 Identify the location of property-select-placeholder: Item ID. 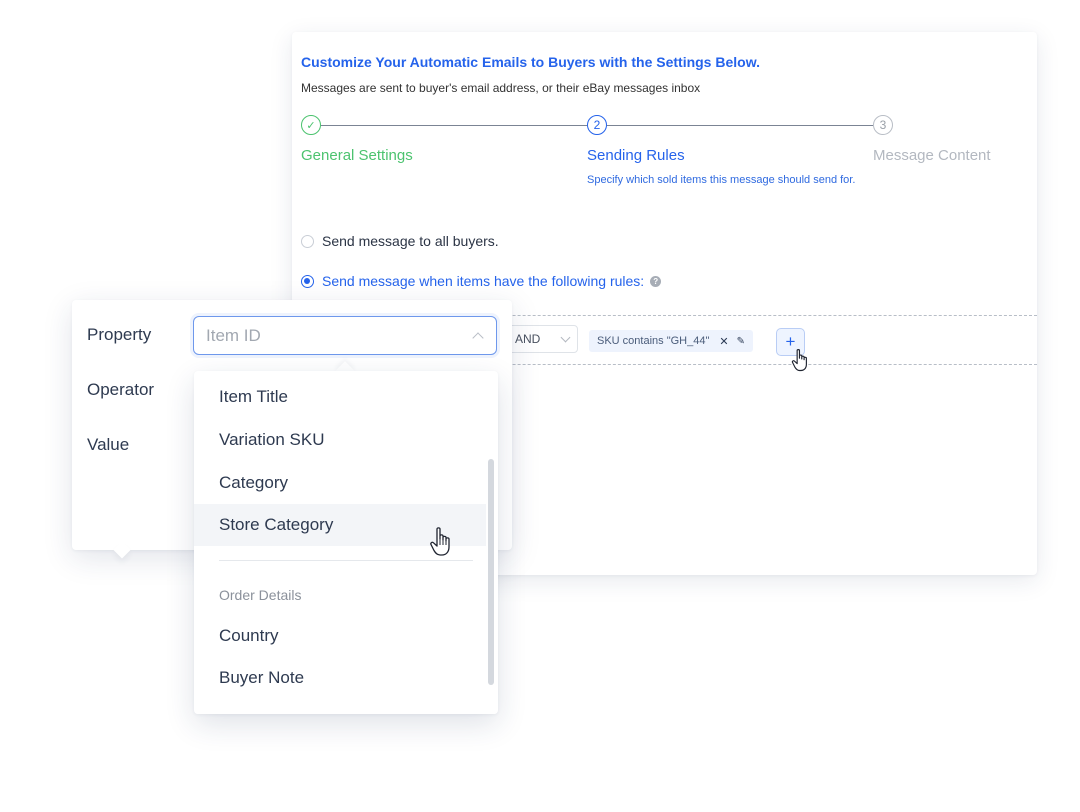
(233, 335).